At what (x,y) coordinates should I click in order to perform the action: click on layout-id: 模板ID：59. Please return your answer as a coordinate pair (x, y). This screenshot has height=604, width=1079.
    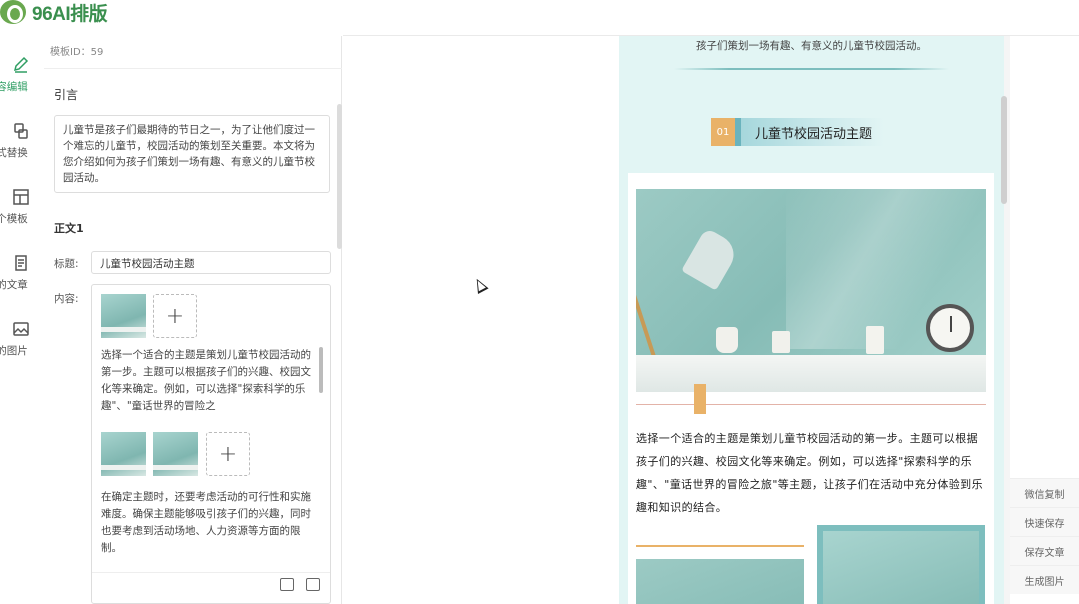
    Looking at the image, I should click on (77, 52).